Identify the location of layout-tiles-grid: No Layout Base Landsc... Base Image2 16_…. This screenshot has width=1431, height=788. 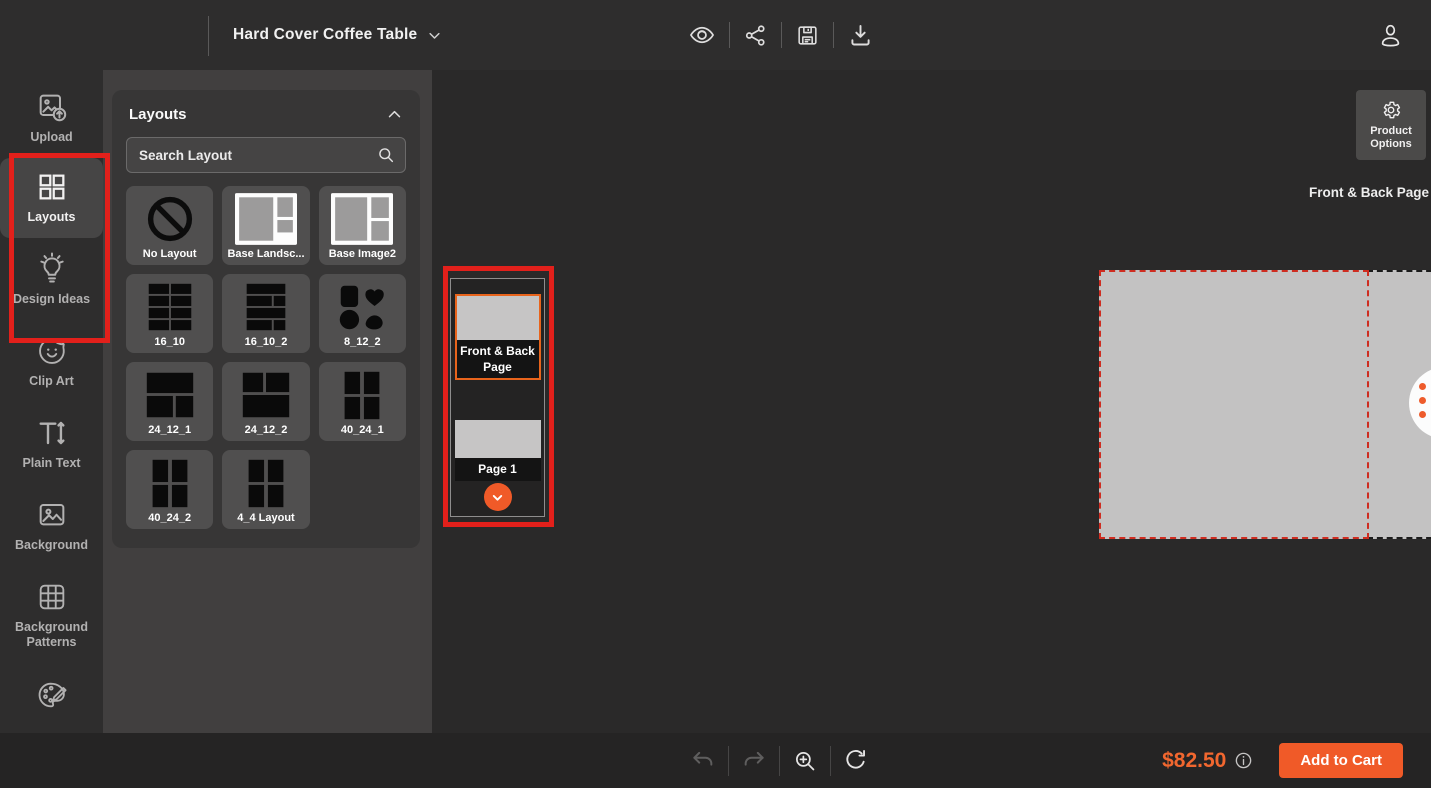
(266, 357).